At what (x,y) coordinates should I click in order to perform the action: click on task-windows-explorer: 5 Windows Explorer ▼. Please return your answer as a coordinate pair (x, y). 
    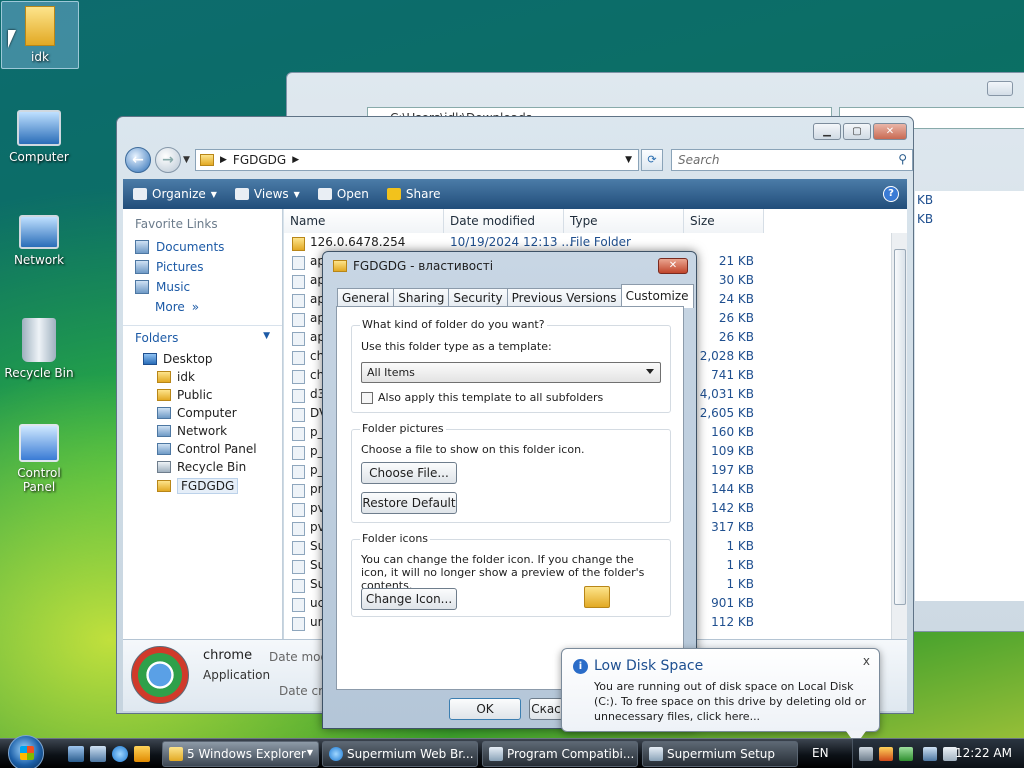
    Looking at the image, I should click on (240, 754).